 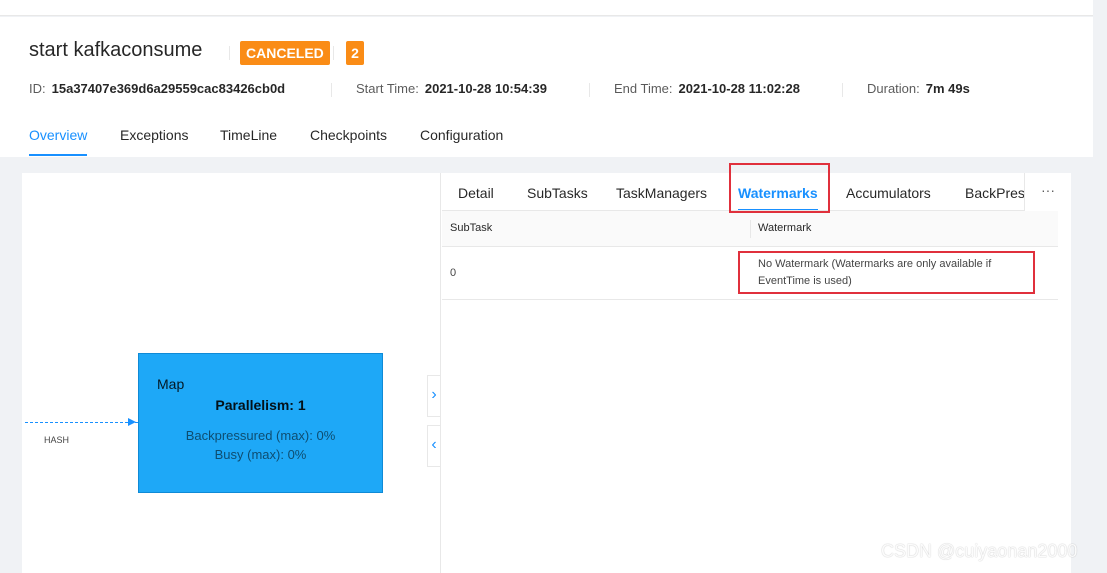 What do you see at coordinates (81, 423) in the screenshot?
I see `graph-edge` at bounding box center [81, 423].